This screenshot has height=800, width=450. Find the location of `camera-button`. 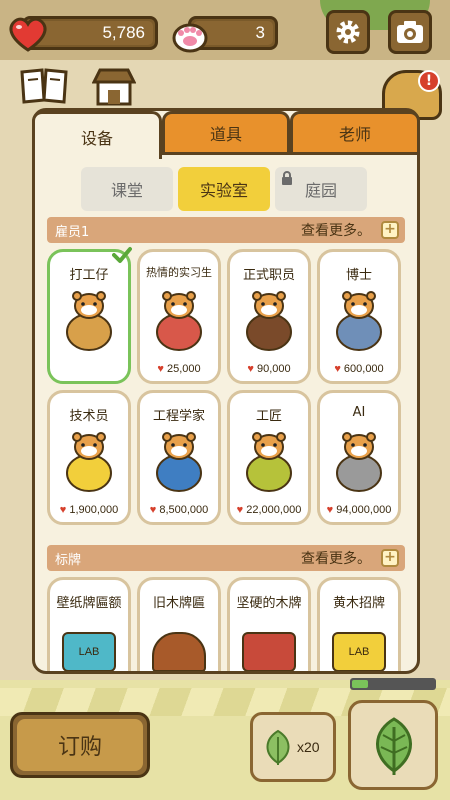

camera-button is located at coordinates (410, 32).